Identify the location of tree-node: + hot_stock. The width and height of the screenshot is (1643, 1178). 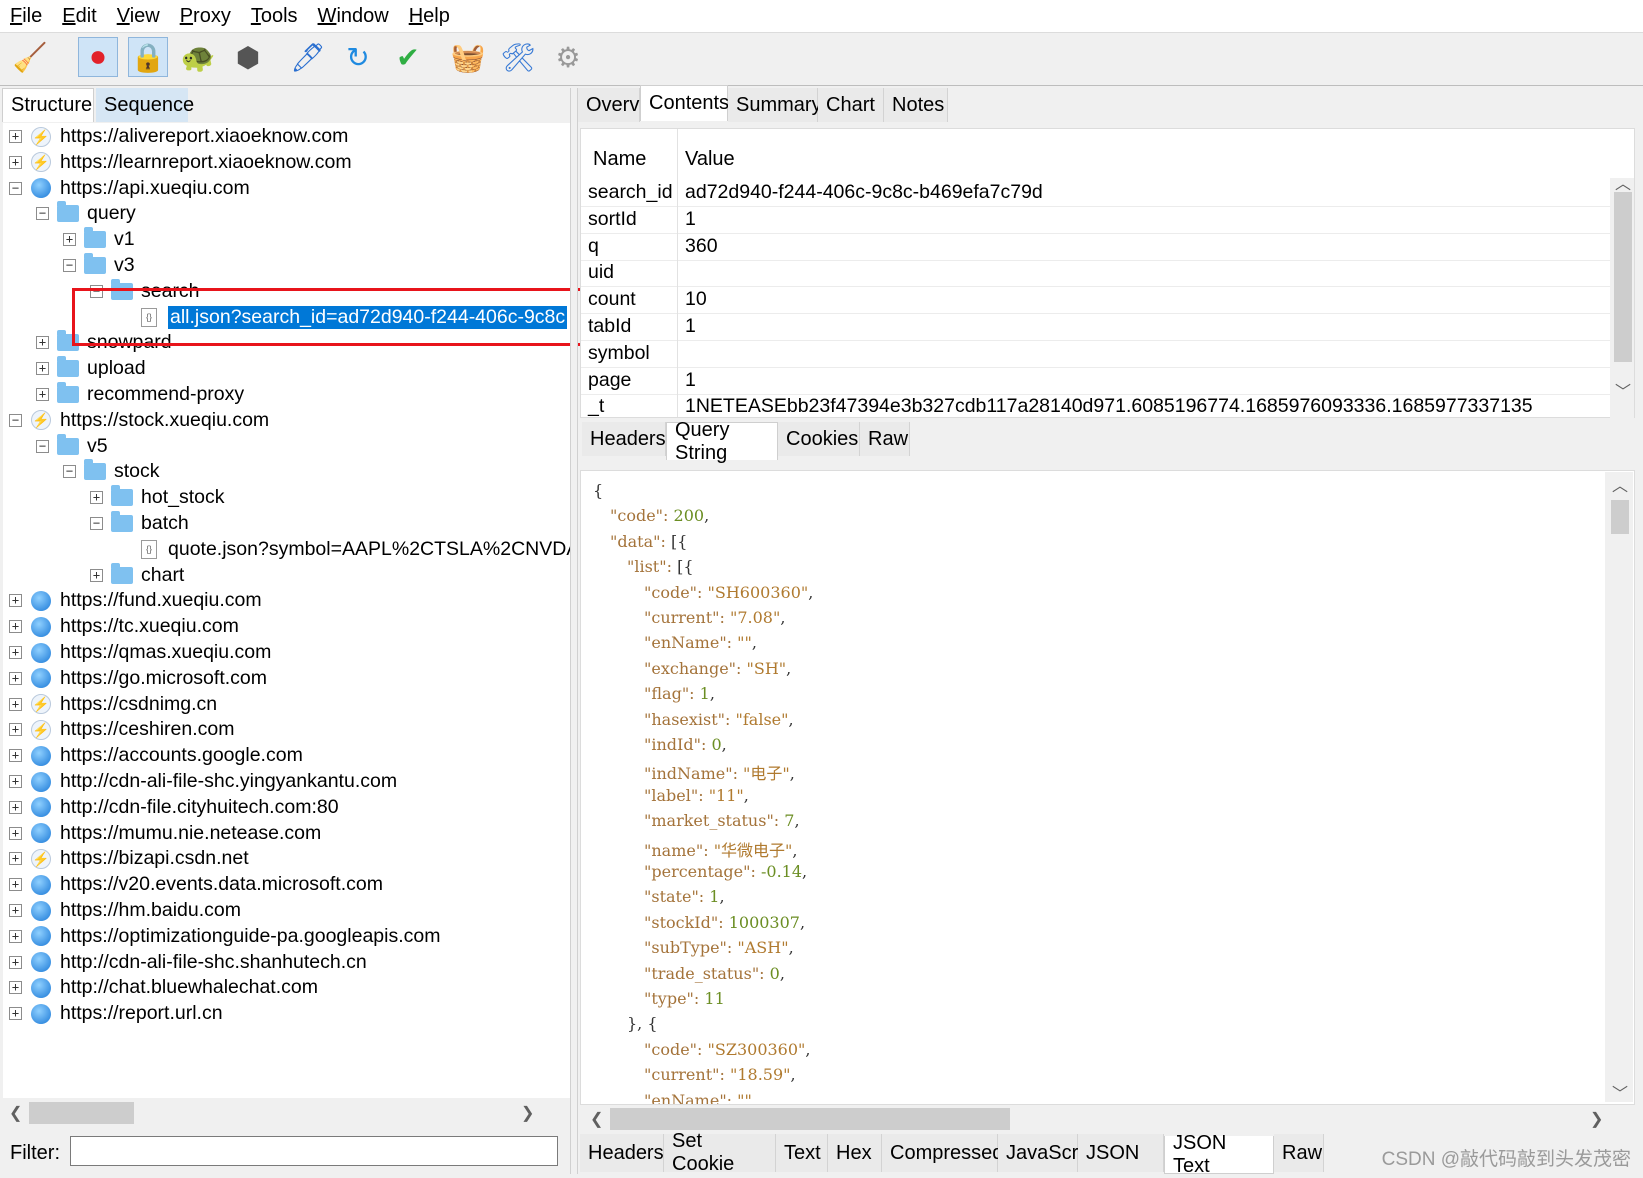
(157, 497).